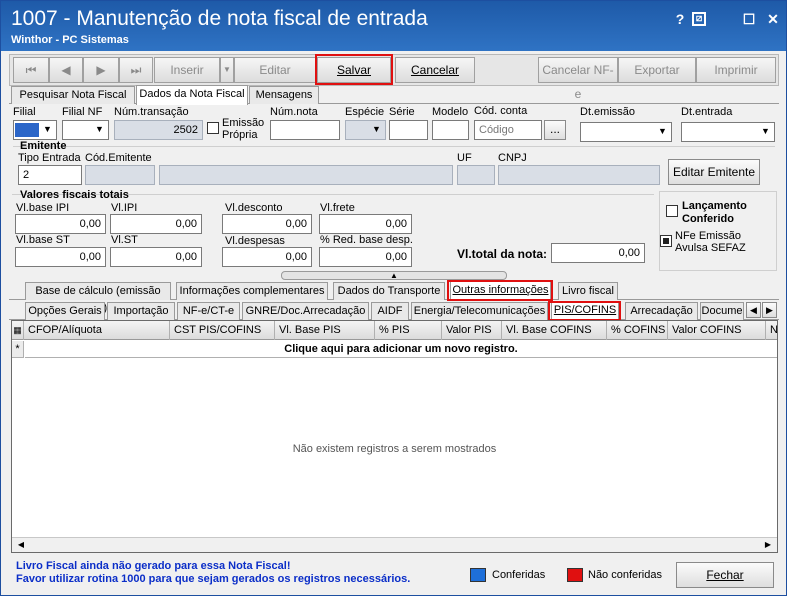 The image size is (787, 596). Describe the element at coordinates (714, 172) in the screenshot. I see `editar-emitente-button: Editar Emitente` at that location.